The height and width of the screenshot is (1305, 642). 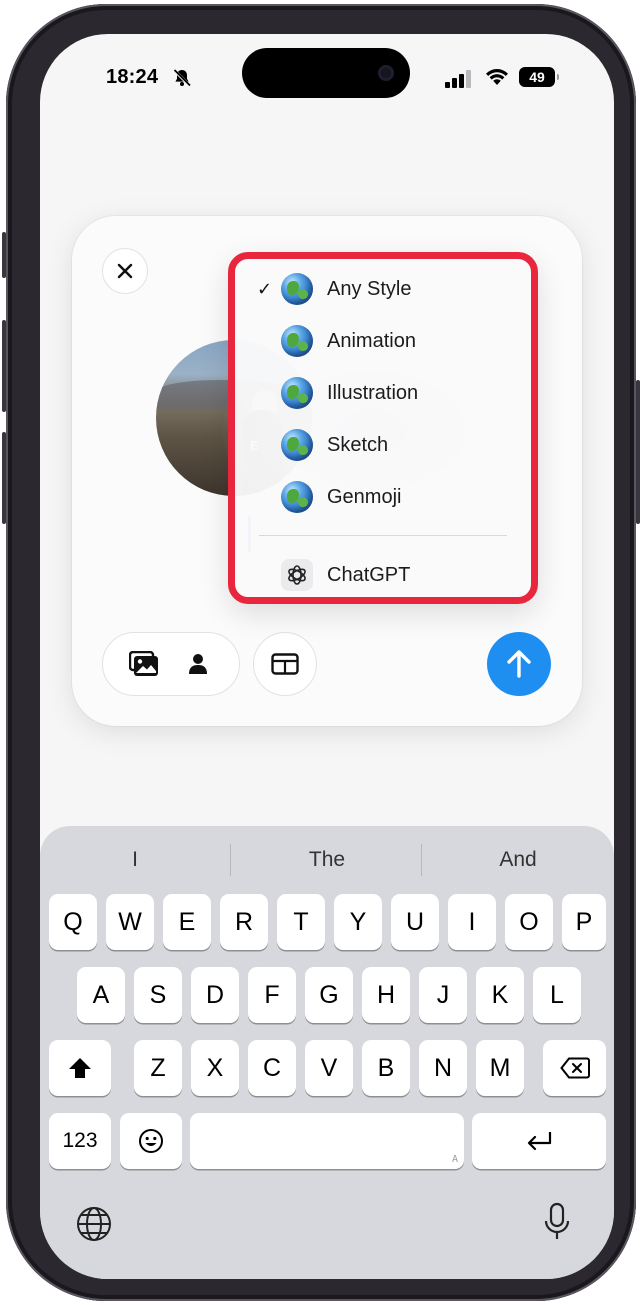 I want to click on return-key, so click(x=539, y=1141).